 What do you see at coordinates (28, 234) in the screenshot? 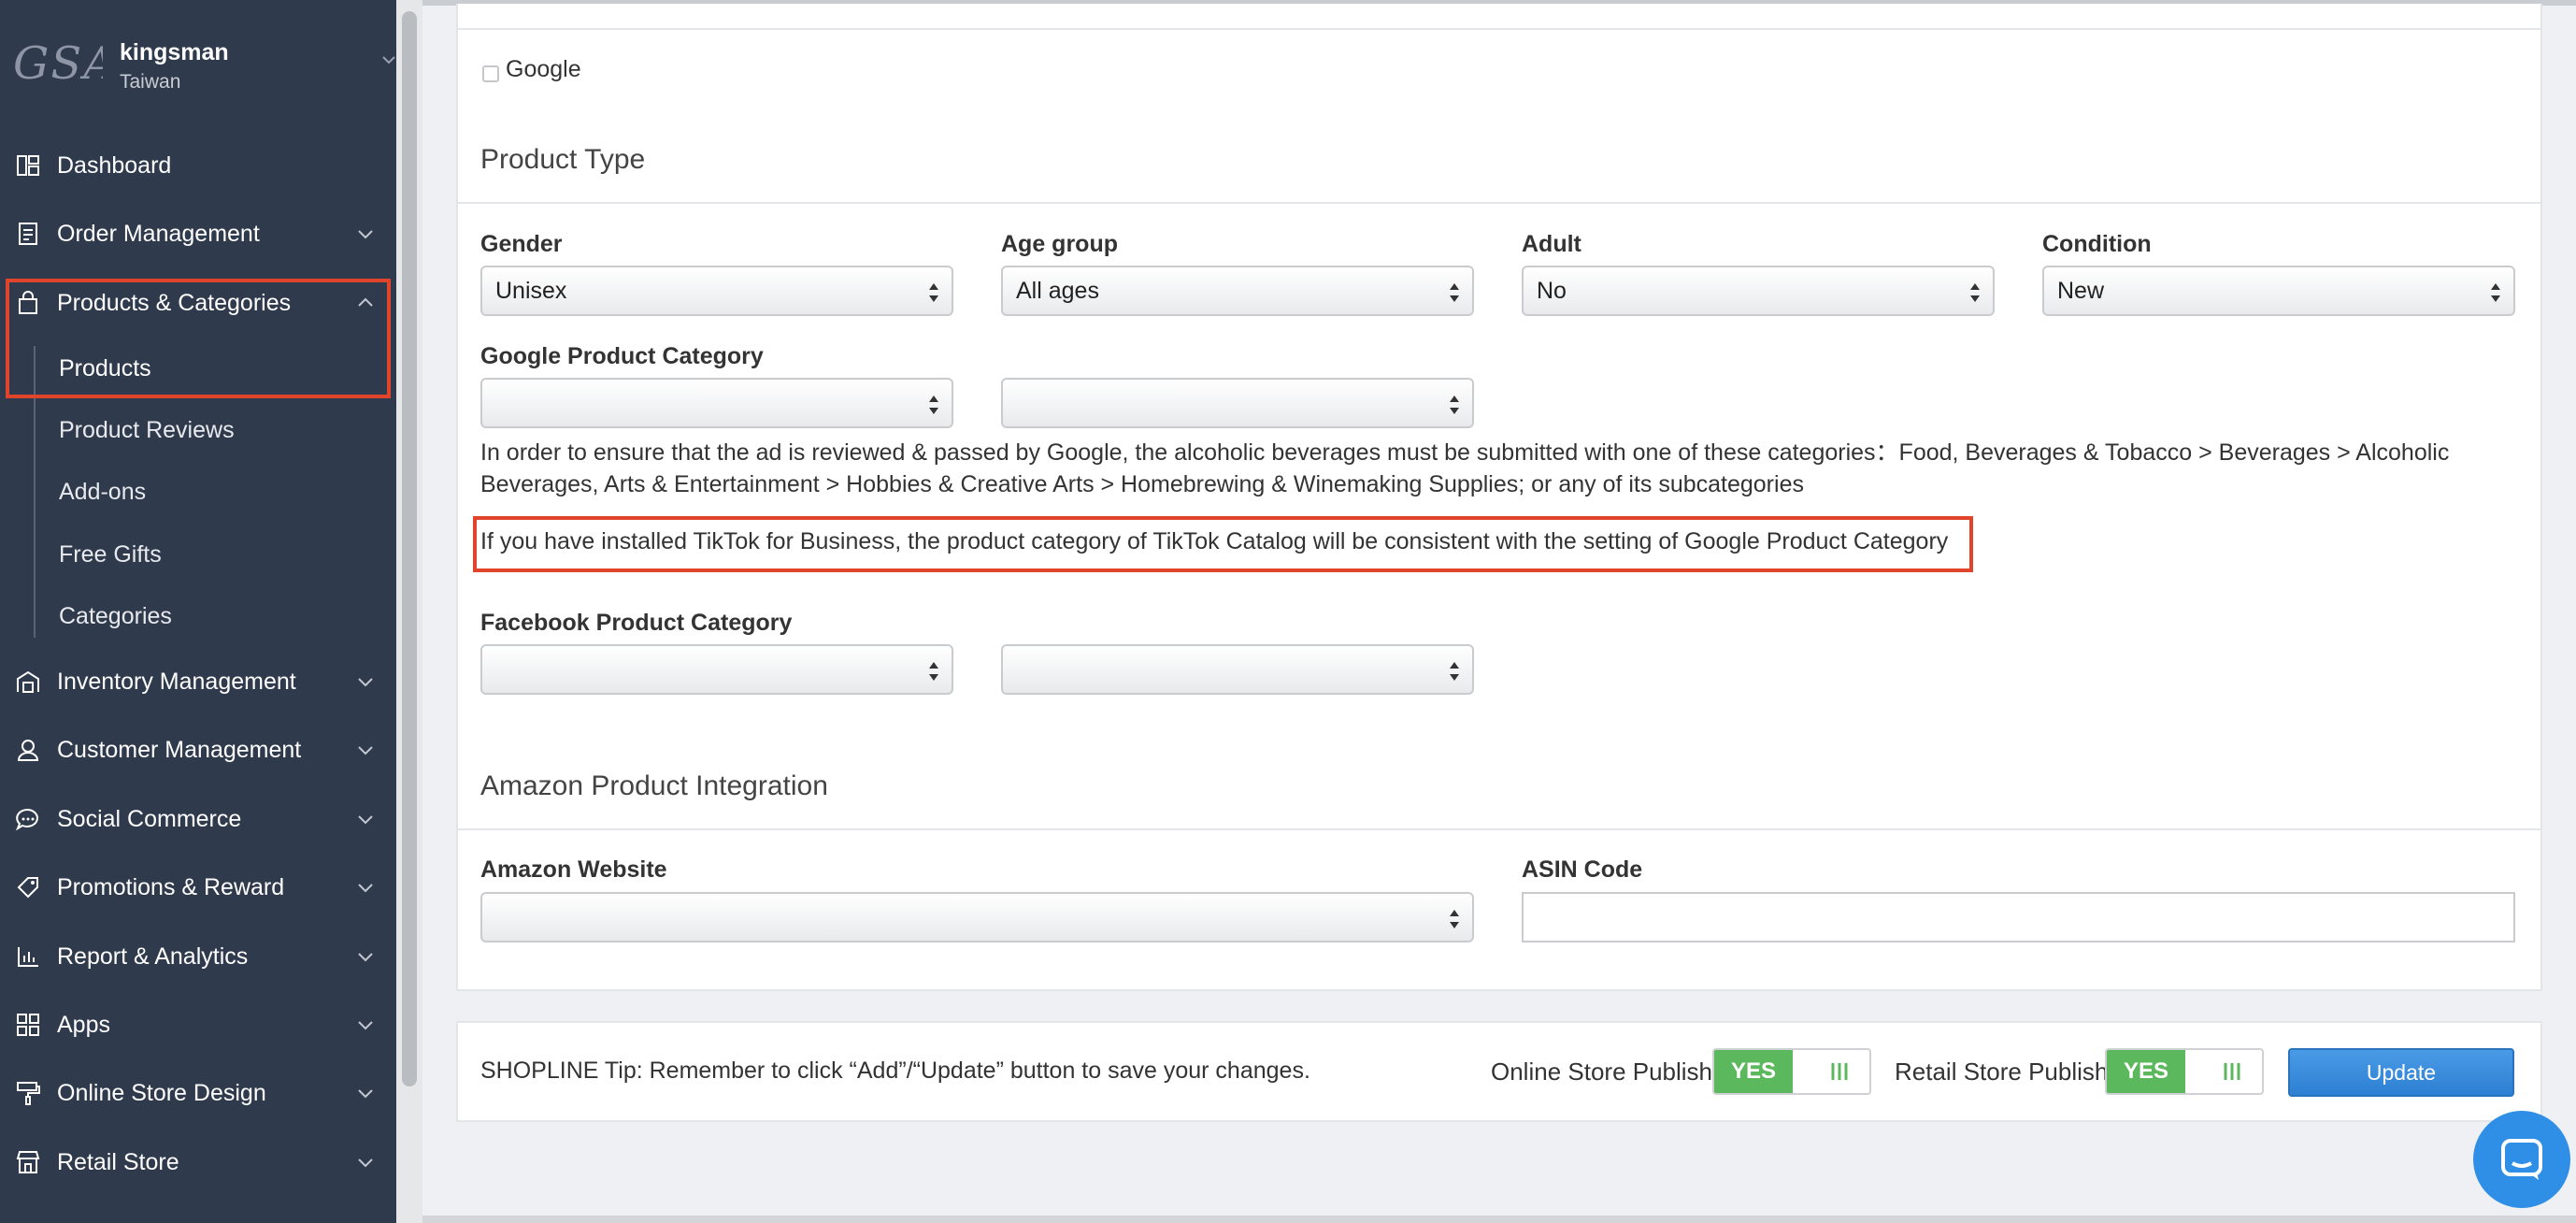
I see `clipboard-icon` at bounding box center [28, 234].